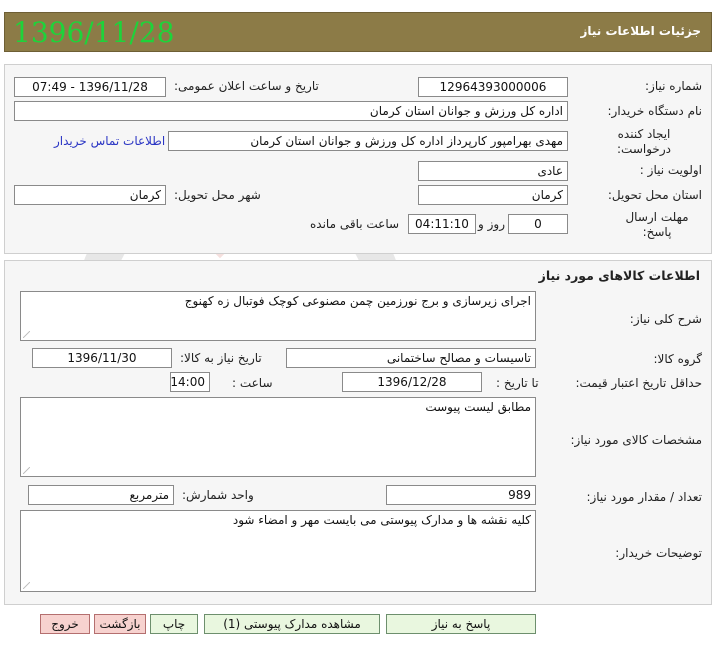 The height and width of the screenshot is (650, 714). What do you see at coordinates (109, 141) in the screenshot?
I see `contact-buyer-link: اطلاعات تماس خریدار` at bounding box center [109, 141].